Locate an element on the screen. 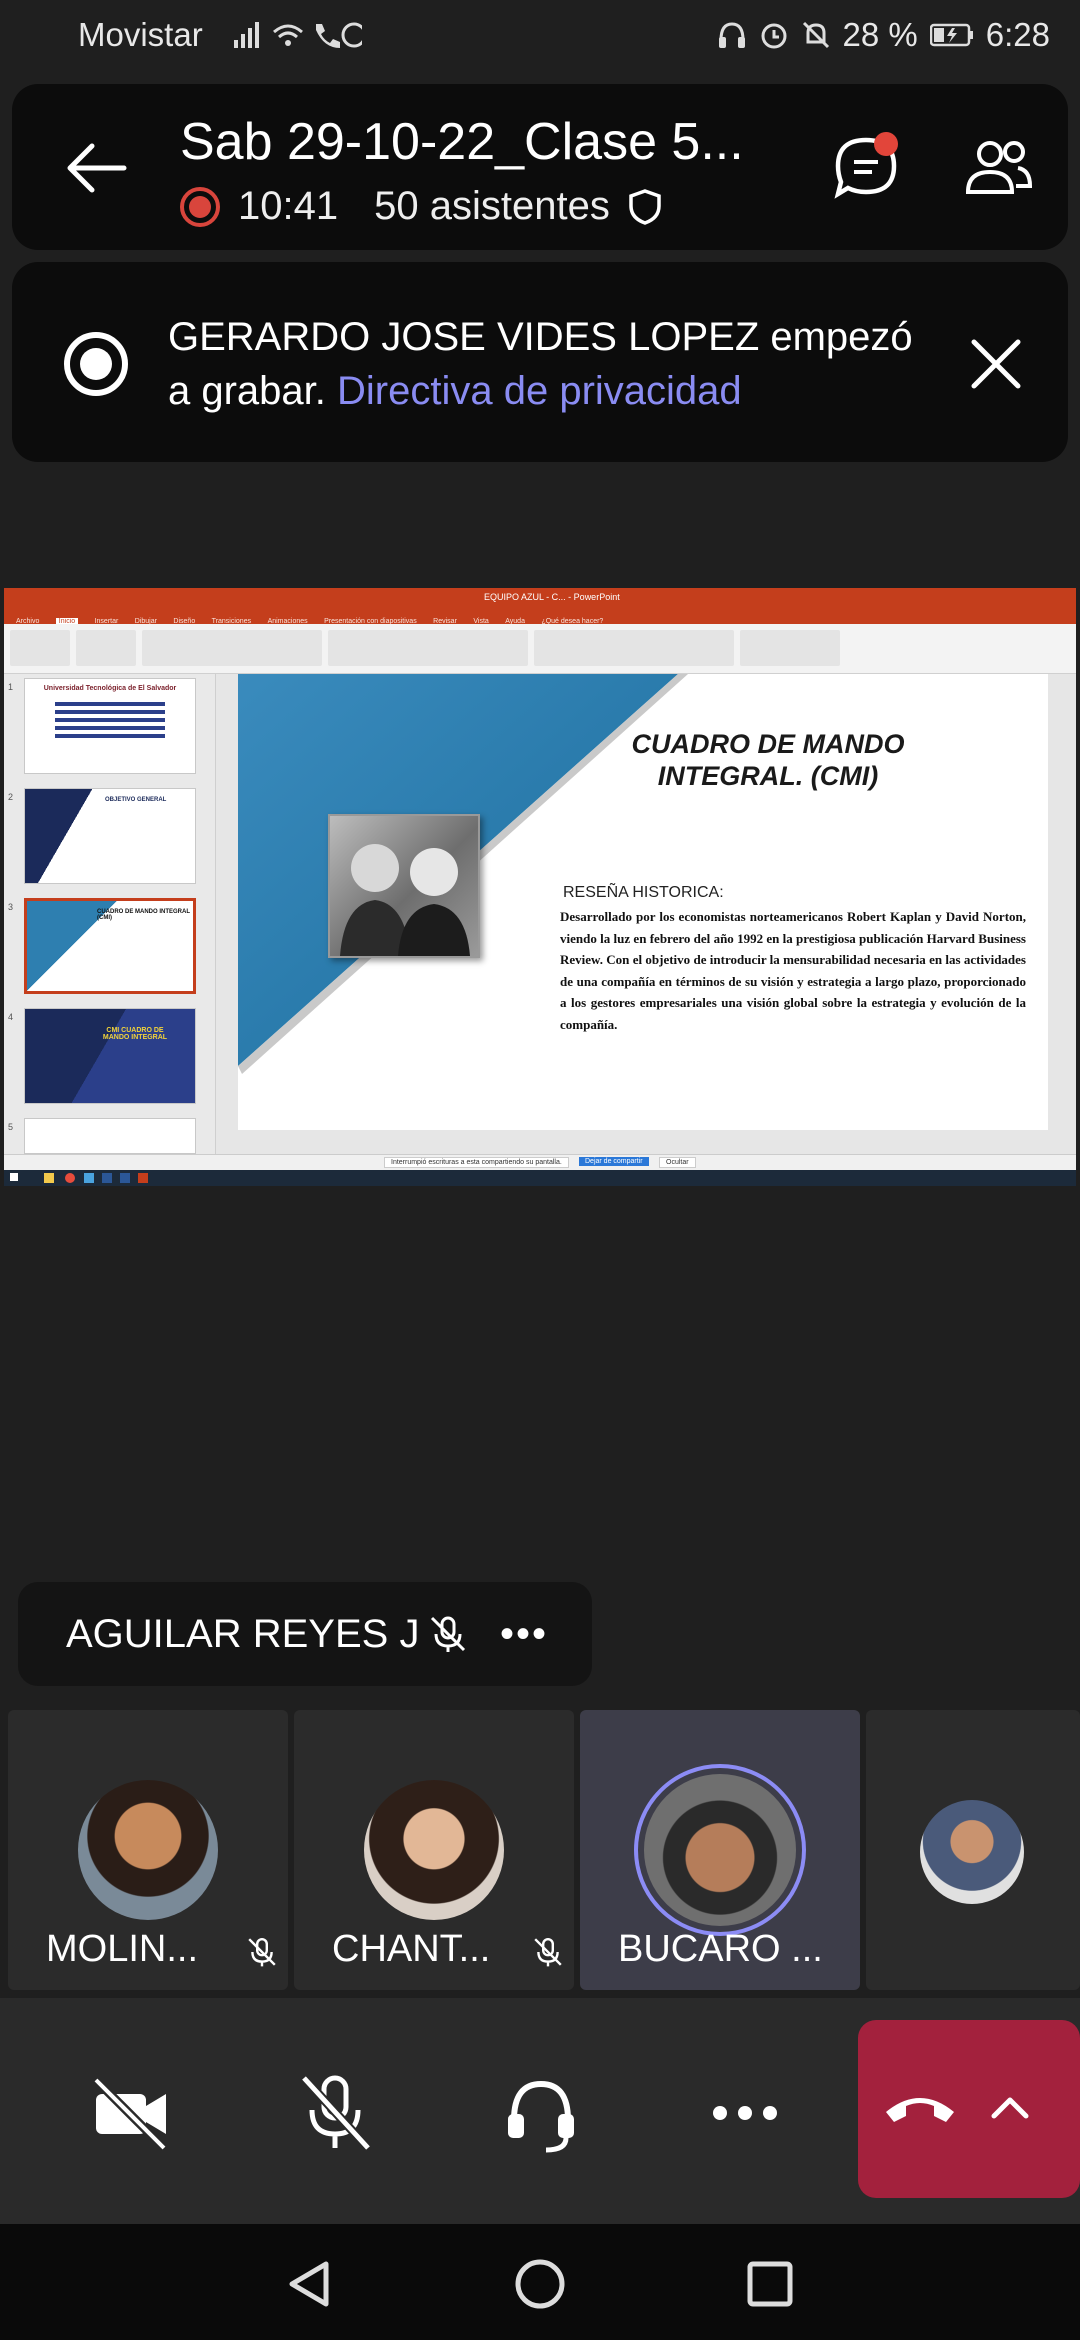  thumb-number: 5 is located at coordinates (11, 1127).